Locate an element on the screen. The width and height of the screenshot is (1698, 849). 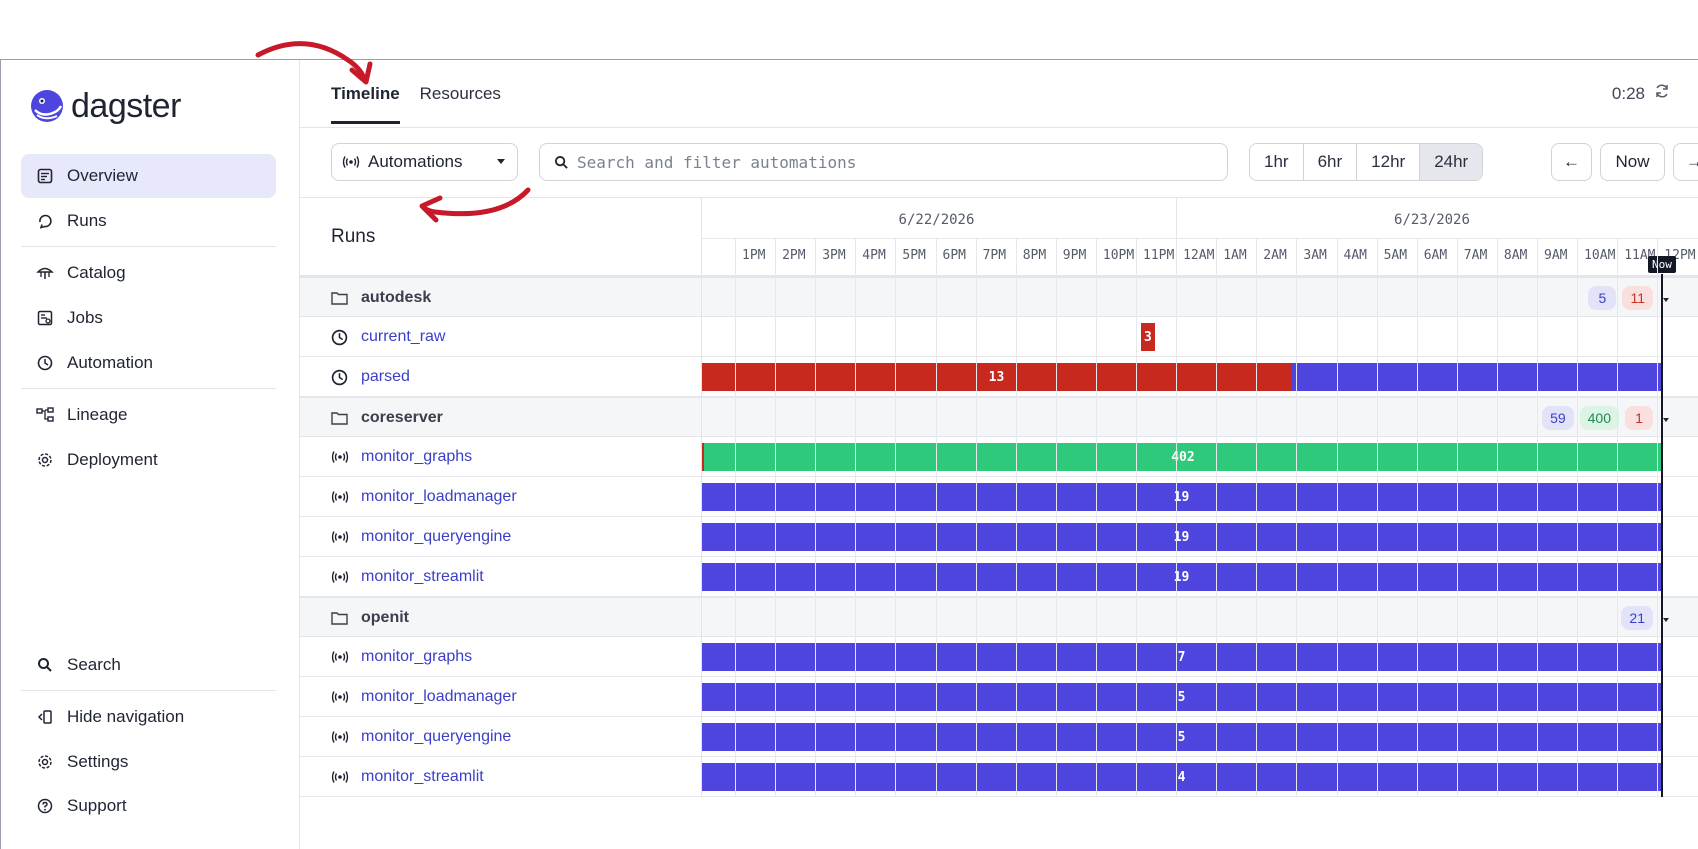
dagster-logo: dagster is located at coordinates (105, 106).